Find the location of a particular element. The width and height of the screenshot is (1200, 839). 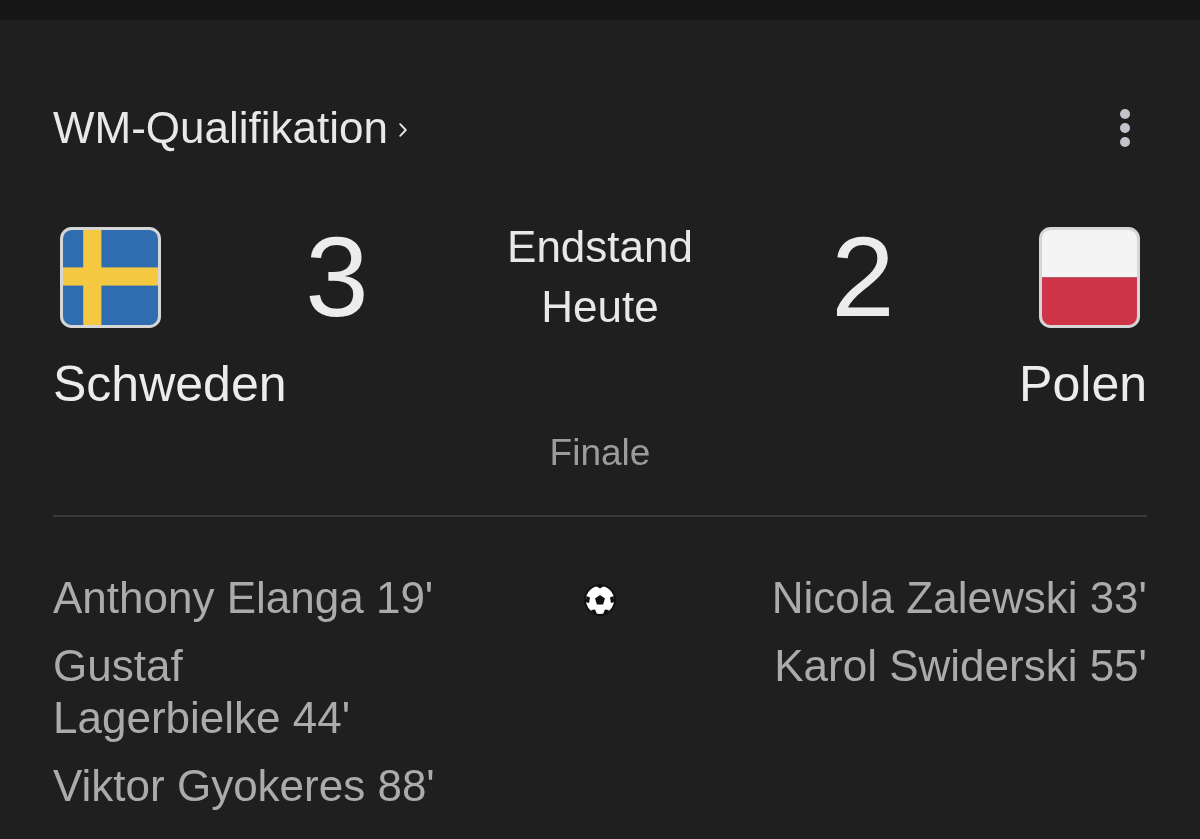

more-vertical-icon is located at coordinates (1125, 128).